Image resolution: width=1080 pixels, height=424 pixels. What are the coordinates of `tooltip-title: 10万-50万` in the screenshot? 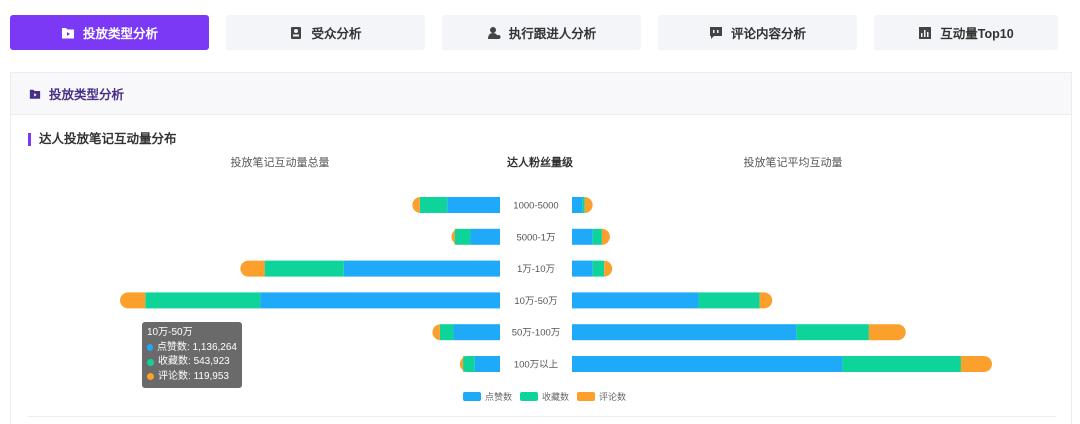 It's located at (170, 332).